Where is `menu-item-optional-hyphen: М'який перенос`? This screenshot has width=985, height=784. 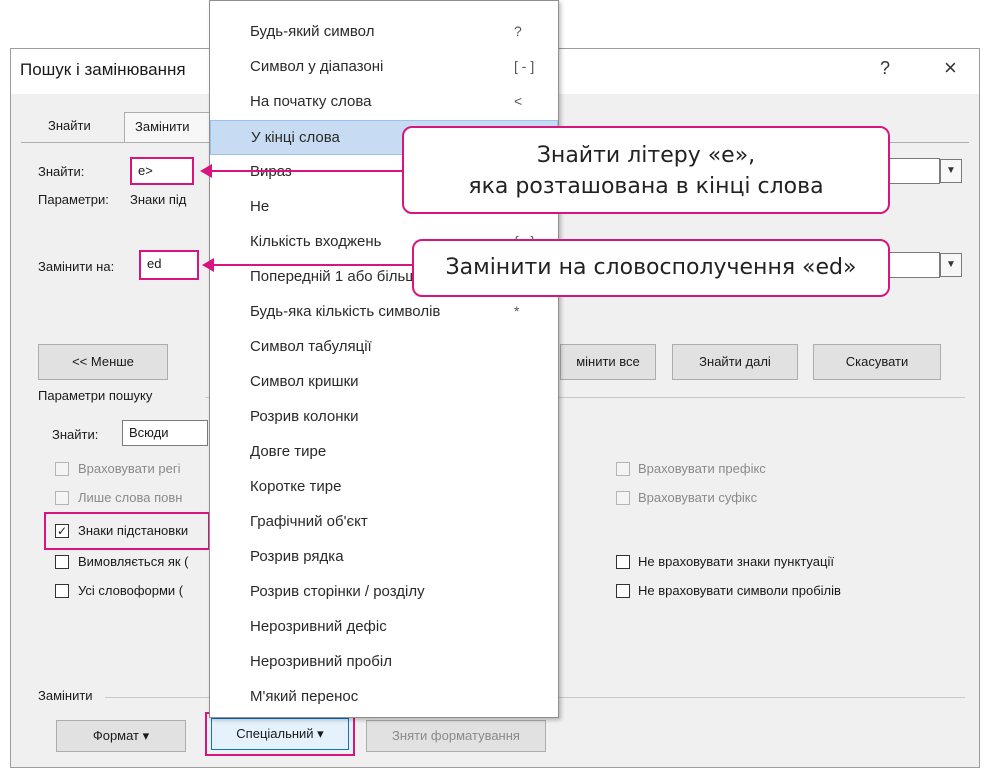
menu-item-optional-hyphen: М'який перенос is located at coordinates (384, 697).